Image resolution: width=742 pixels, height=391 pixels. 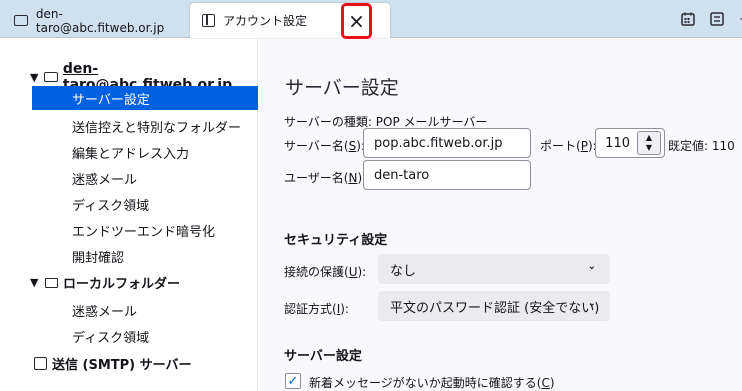 What do you see at coordinates (336, 240) in the screenshot?
I see `security-heading: セキュリティ設定` at bounding box center [336, 240].